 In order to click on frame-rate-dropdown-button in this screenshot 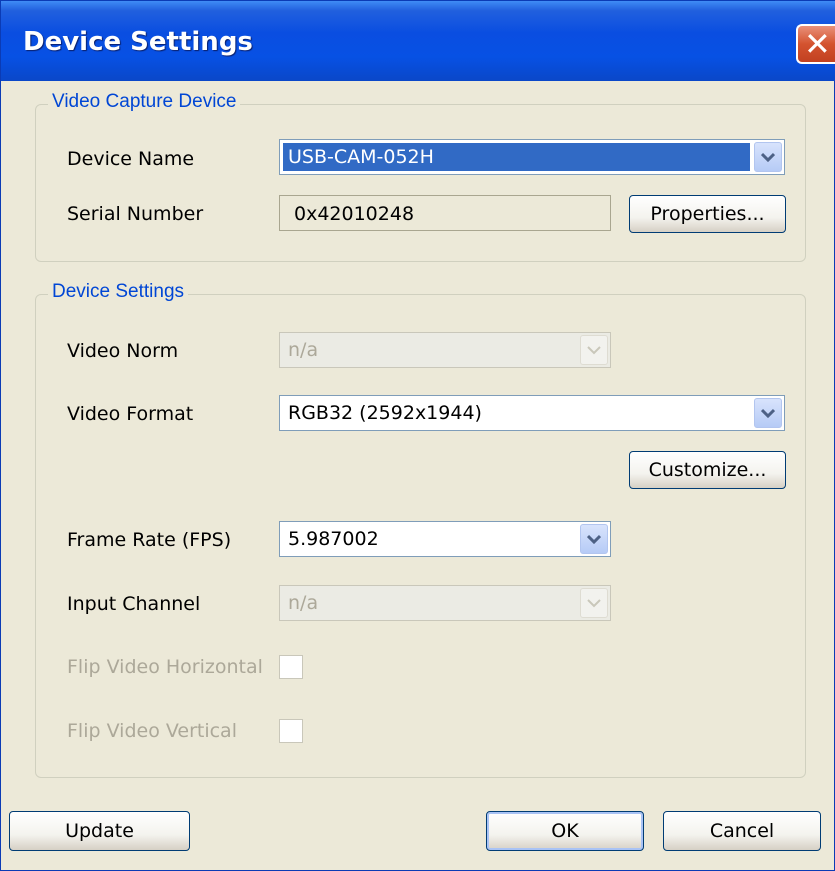, I will do `click(594, 539)`.